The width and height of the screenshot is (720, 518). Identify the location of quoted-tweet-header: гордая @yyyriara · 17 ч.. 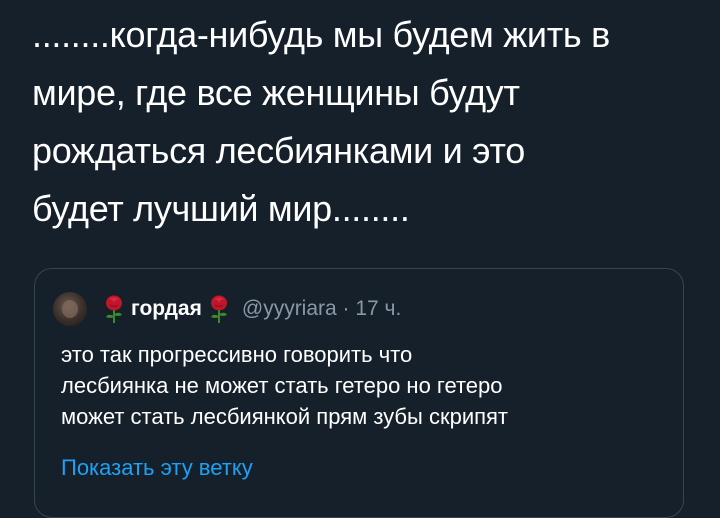
(227, 309).